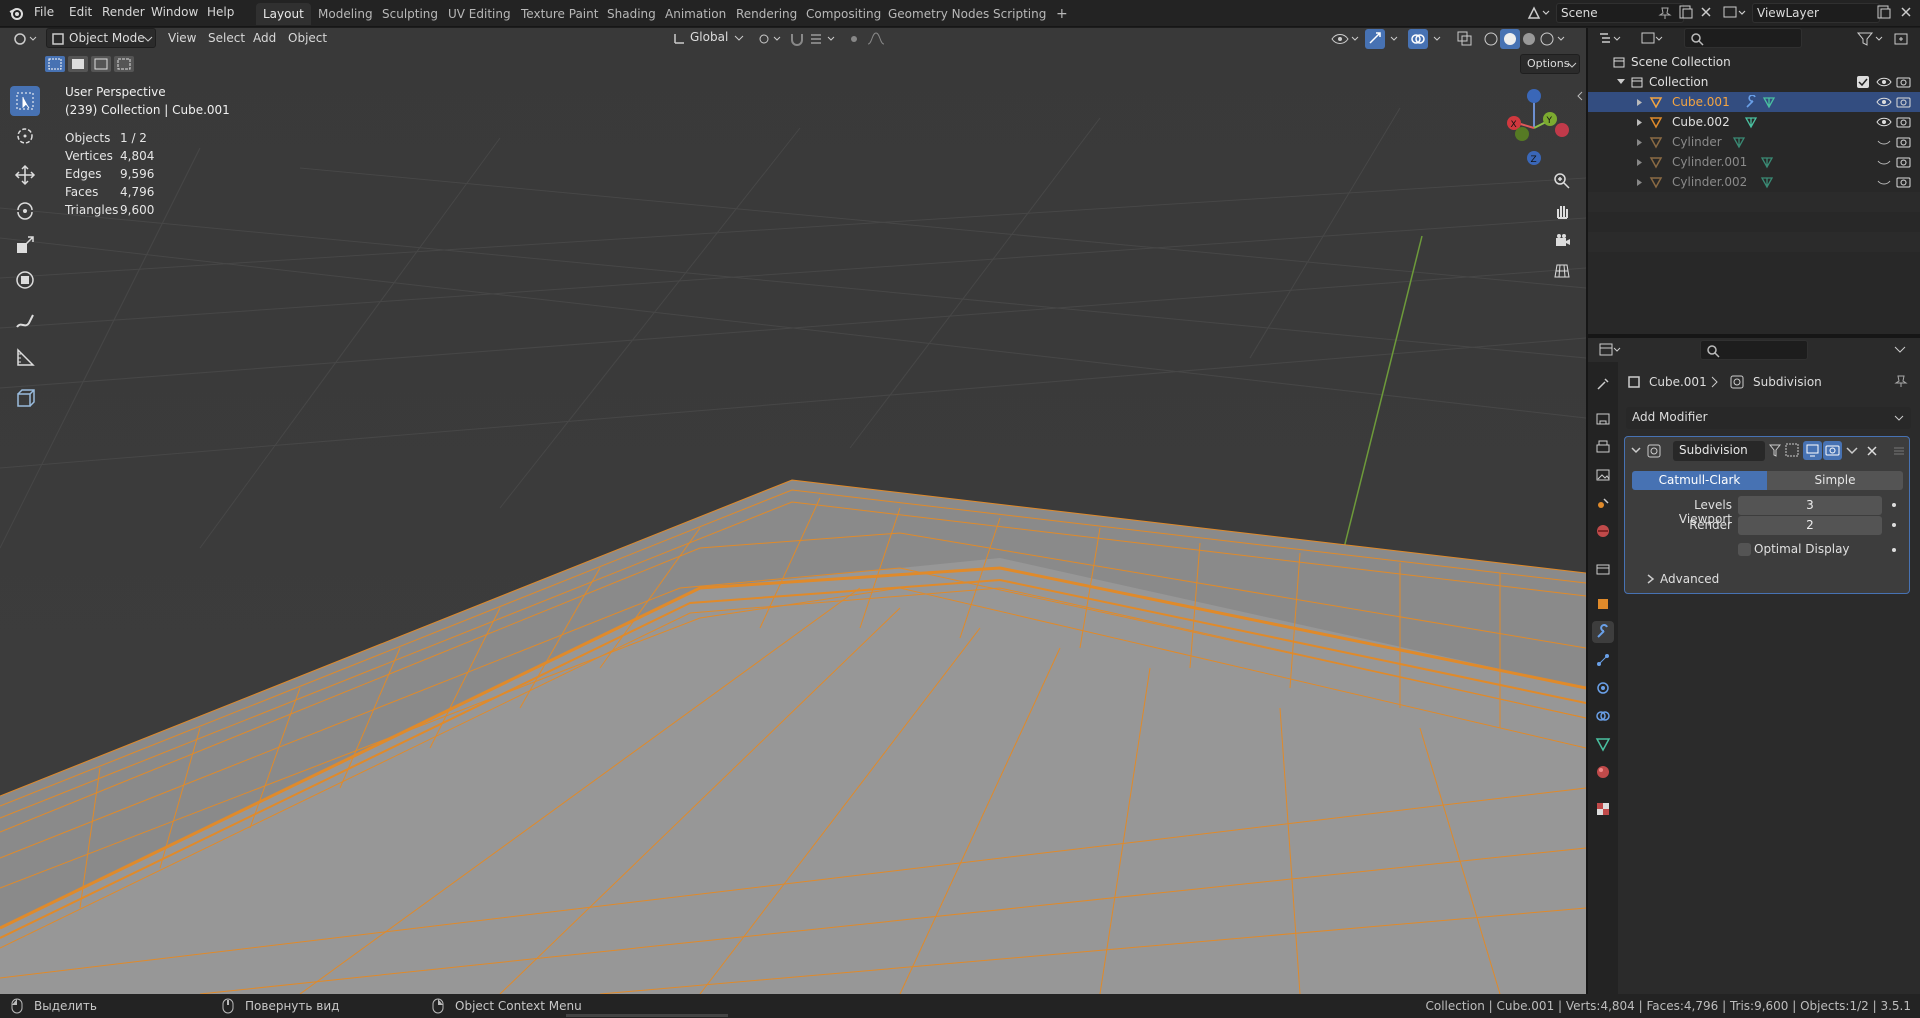 The width and height of the screenshot is (1920, 1018). Describe the element at coordinates (1603, 772) in the screenshot. I see `tab-material` at that location.